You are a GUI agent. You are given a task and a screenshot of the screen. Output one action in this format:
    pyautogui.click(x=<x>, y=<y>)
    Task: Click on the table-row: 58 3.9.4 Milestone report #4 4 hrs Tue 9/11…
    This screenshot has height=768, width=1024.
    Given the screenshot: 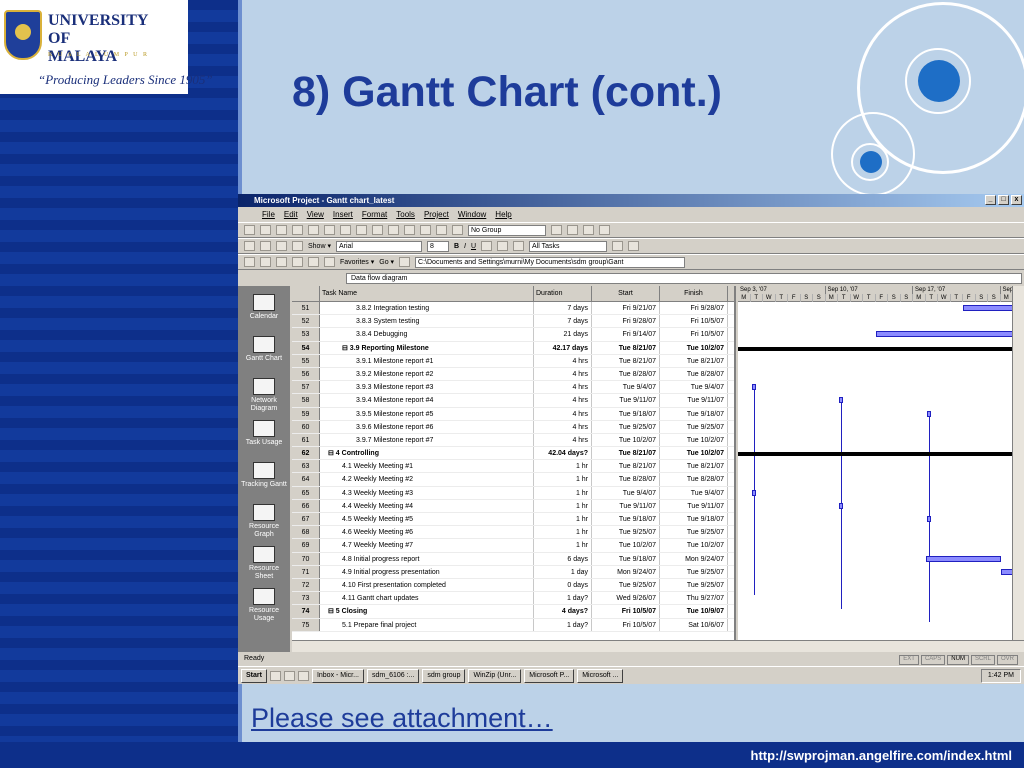 What is the action you would take?
    pyautogui.click(x=513, y=401)
    